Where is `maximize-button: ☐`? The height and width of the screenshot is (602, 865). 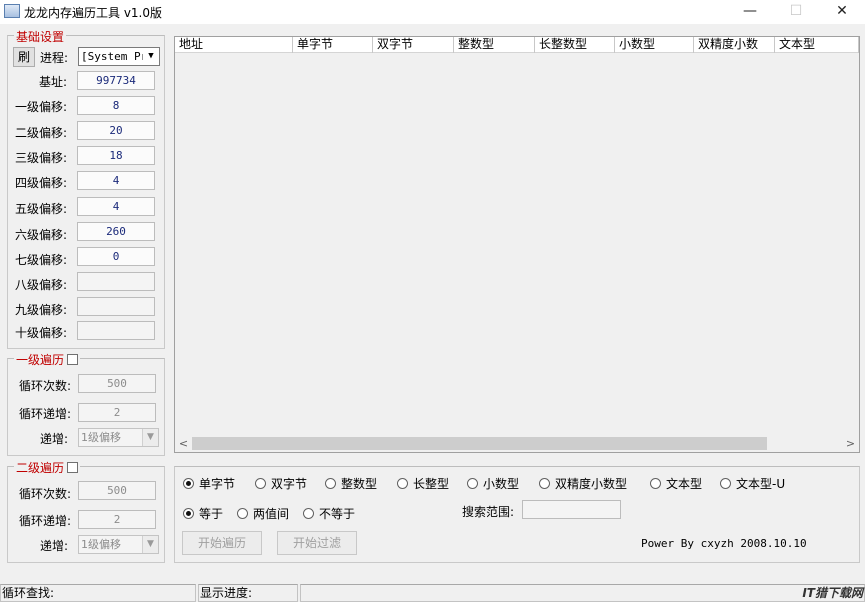 maximize-button: ☐ is located at coordinates (796, 11).